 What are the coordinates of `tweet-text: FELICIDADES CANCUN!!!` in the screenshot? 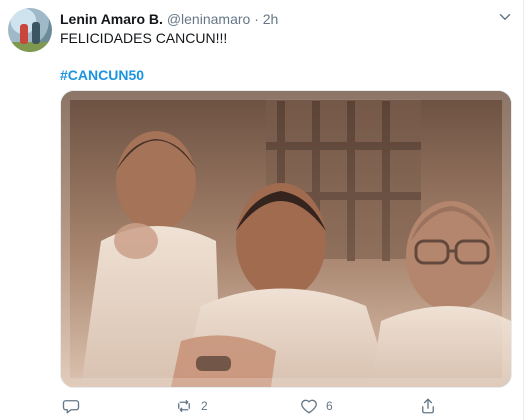 It's located at (144, 38).